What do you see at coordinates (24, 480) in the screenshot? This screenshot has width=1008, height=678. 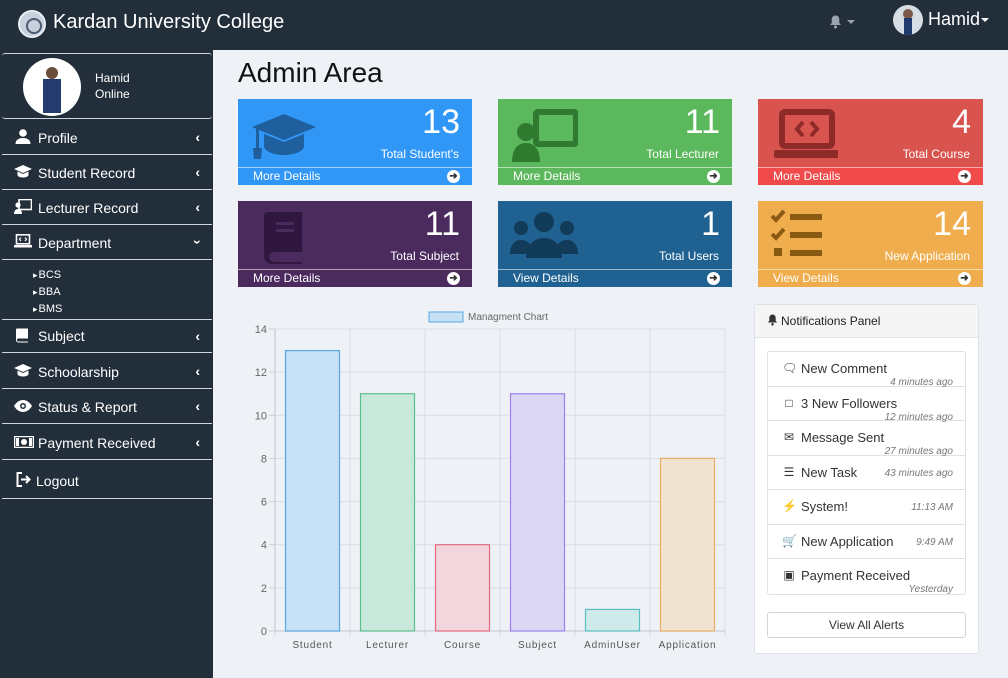 I see `sign-out-icon` at bounding box center [24, 480].